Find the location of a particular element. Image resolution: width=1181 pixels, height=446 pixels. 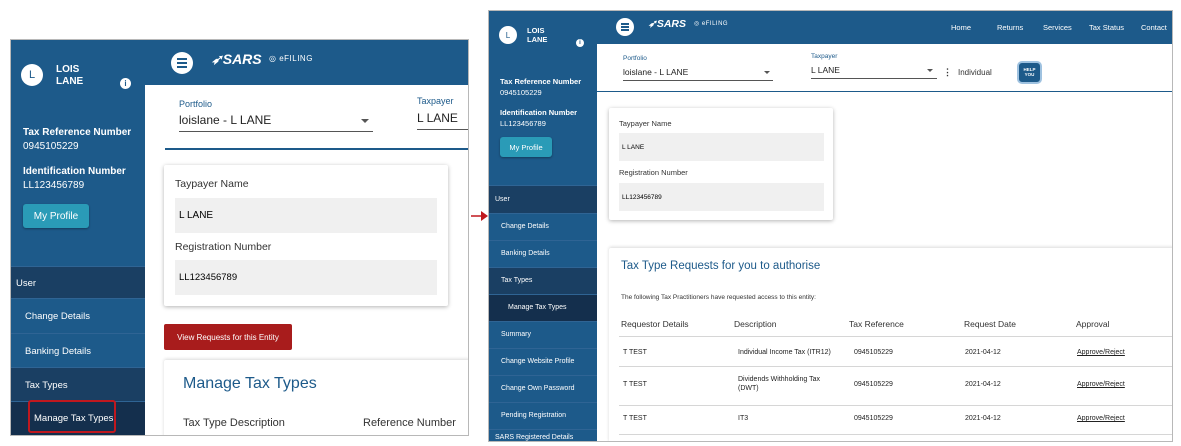

user-name: LOIS LANE is located at coordinates (537, 35).